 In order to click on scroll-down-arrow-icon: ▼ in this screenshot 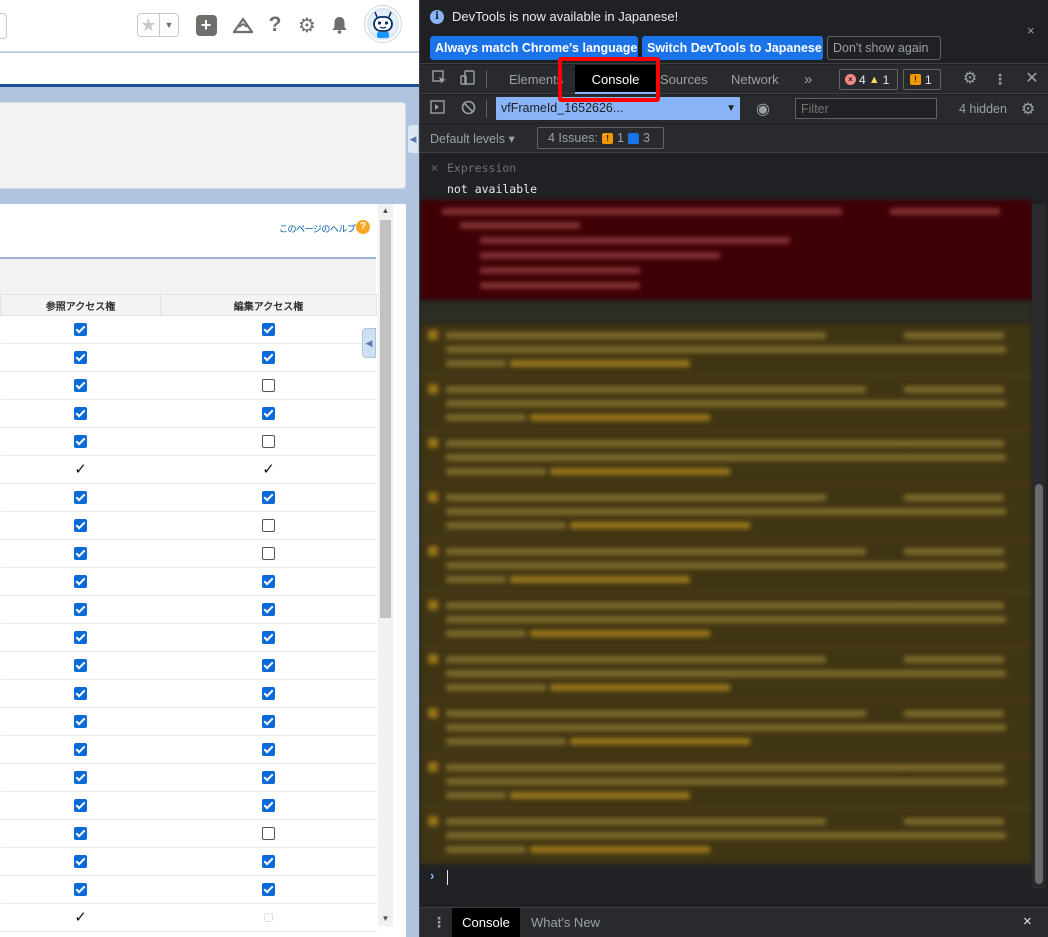, I will do `click(385, 919)`.